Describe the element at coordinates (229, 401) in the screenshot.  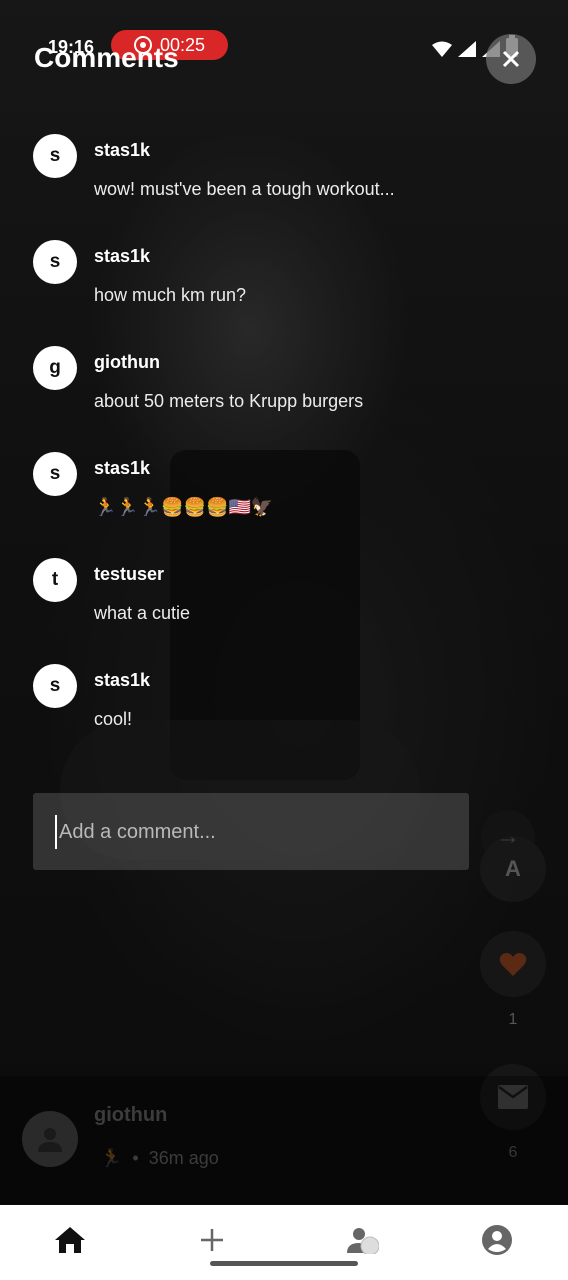
I see `comment-text: about 50 meters to Krupp burgers` at that location.